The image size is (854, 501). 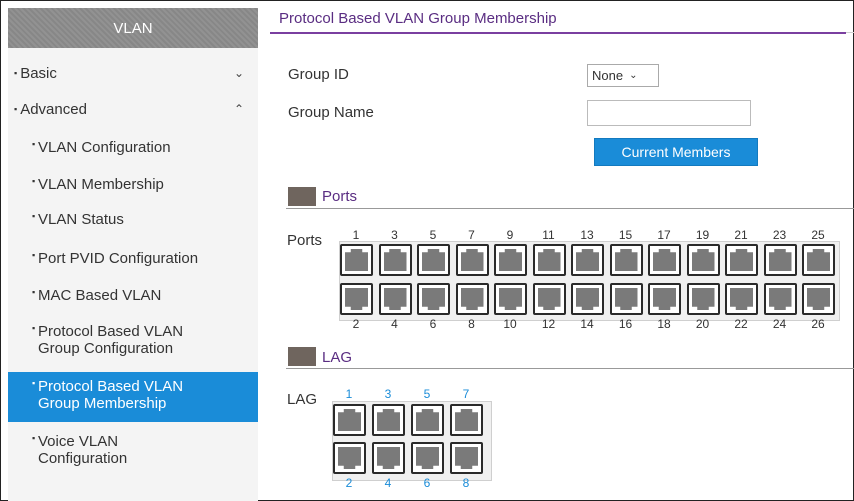 I want to click on port-number-label: 22, so click(x=741, y=324).